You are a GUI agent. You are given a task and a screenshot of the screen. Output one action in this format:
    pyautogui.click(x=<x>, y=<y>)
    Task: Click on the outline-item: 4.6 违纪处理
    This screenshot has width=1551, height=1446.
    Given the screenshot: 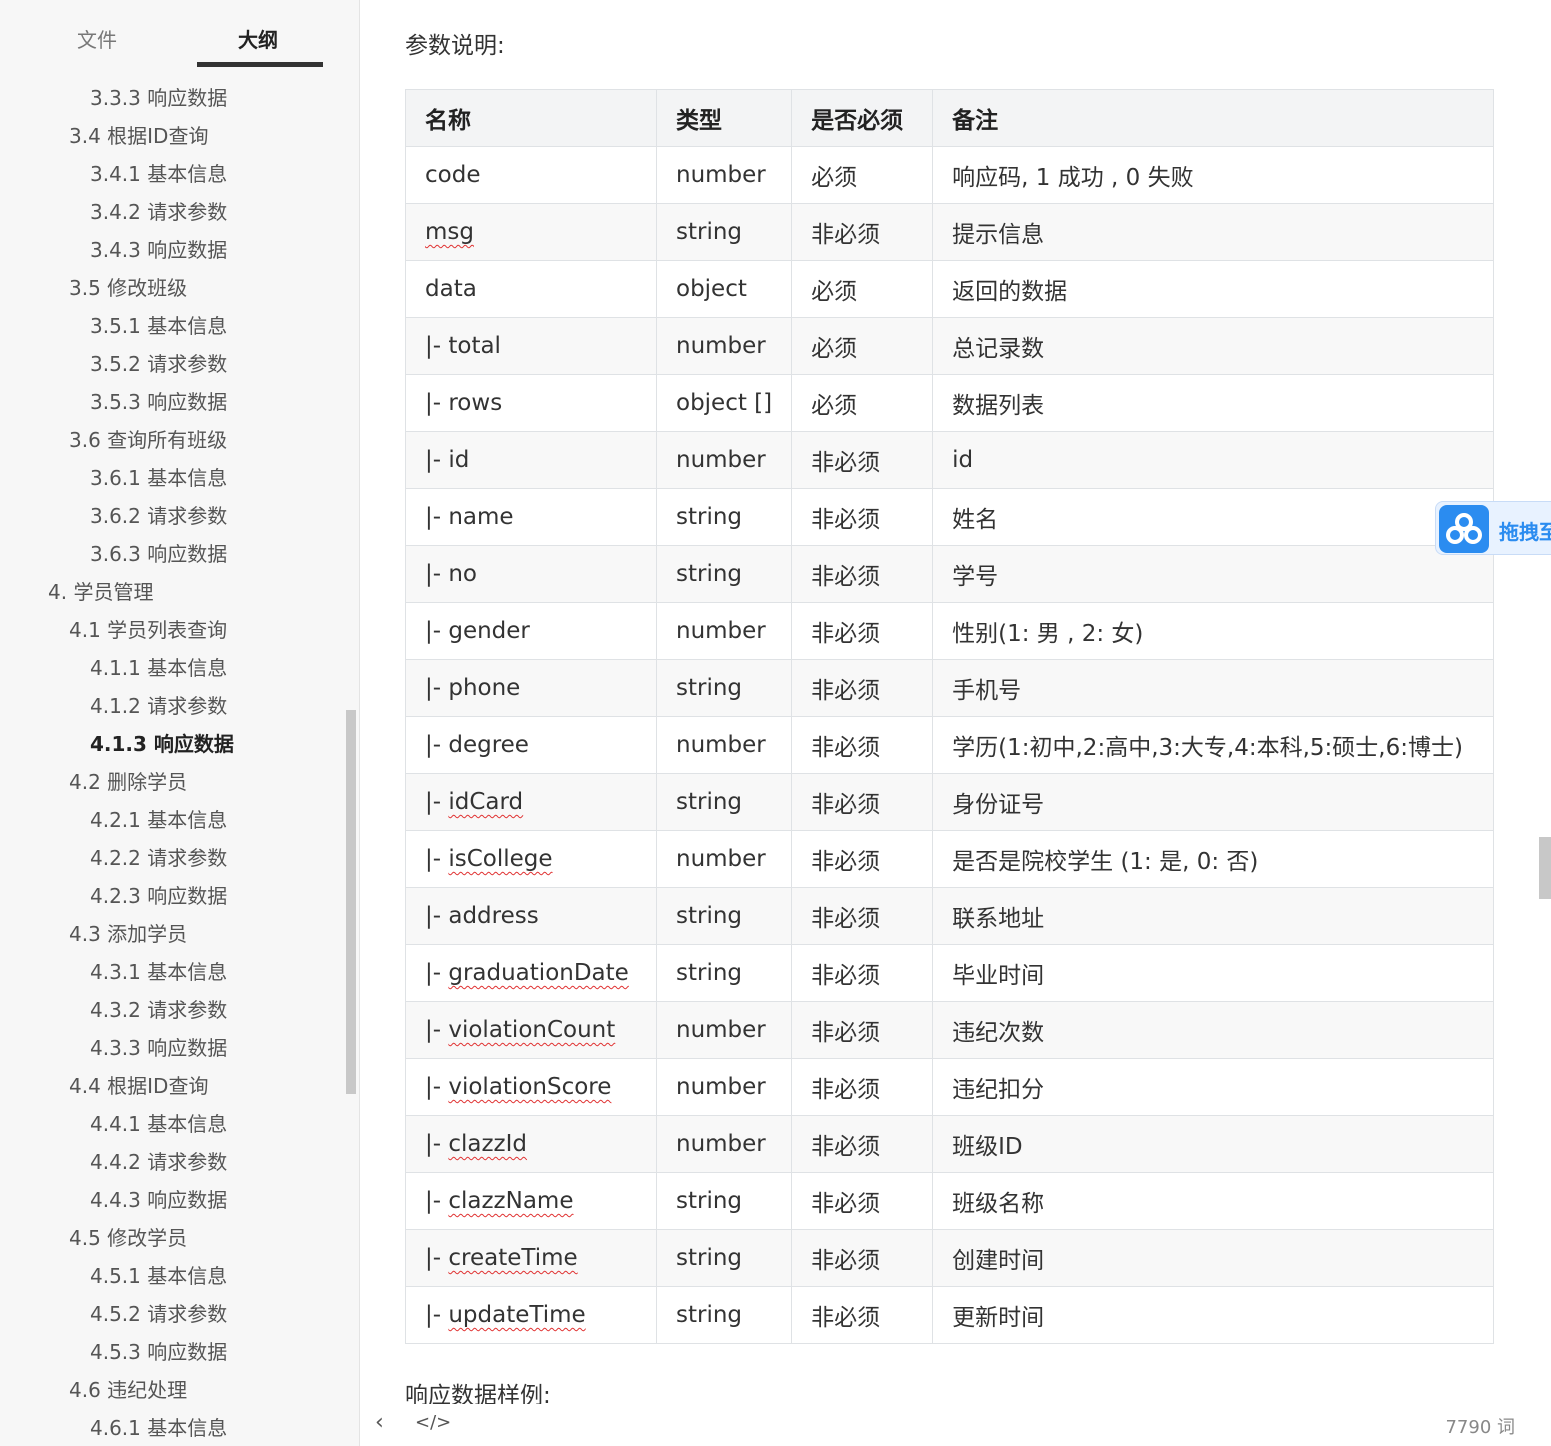 What is the action you would take?
    pyautogui.click(x=172, y=1390)
    